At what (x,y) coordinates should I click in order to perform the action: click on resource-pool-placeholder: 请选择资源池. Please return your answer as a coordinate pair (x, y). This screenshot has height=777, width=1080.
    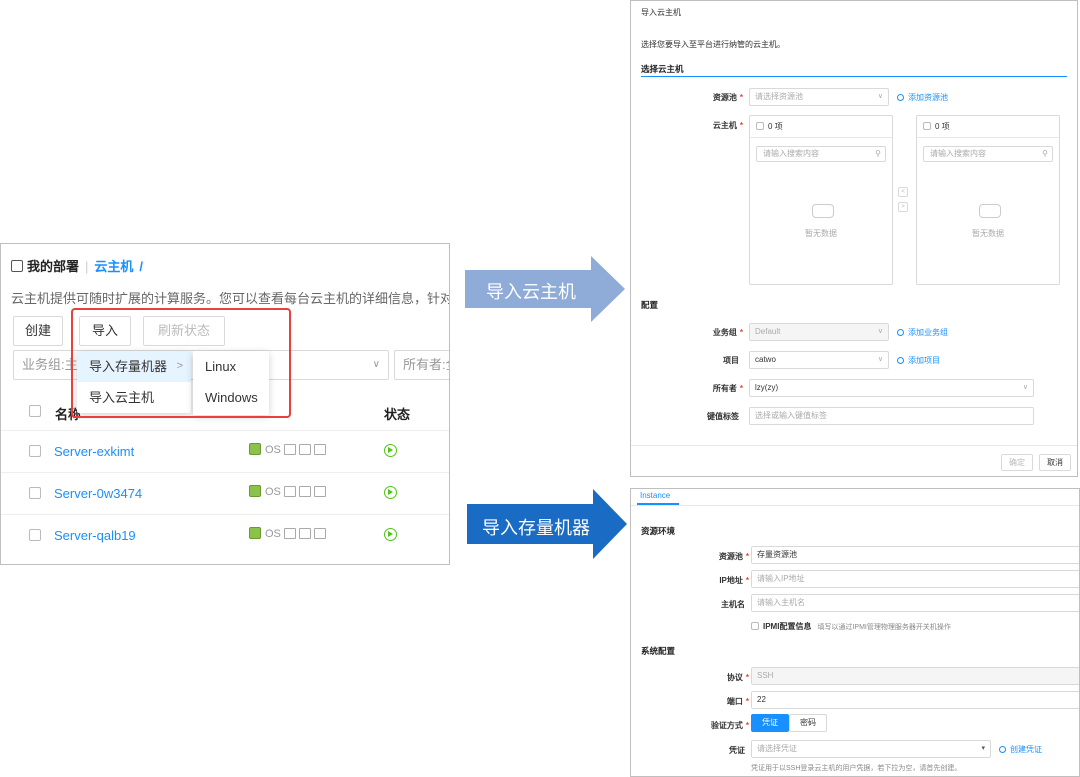
    Looking at the image, I should click on (779, 96).